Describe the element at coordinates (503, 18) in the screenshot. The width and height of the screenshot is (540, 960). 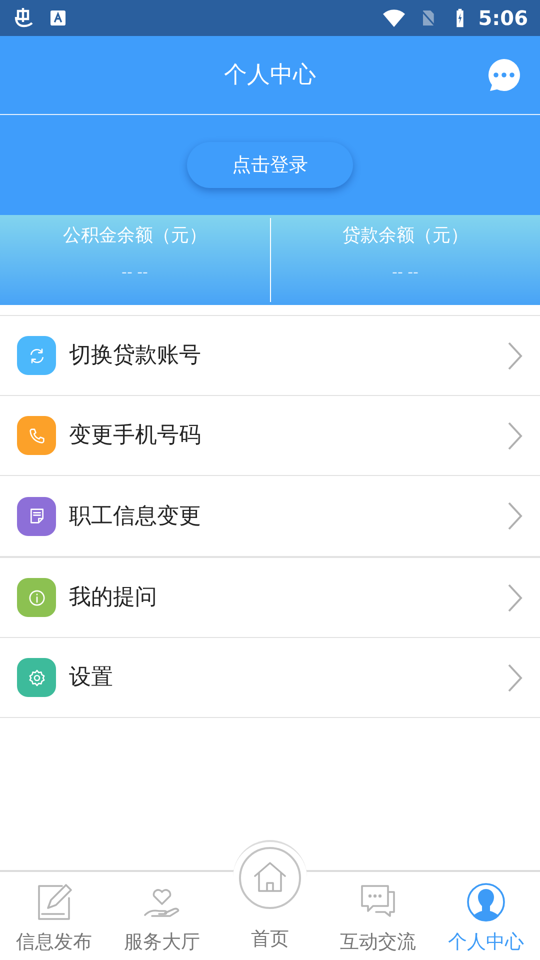
I see `status-time: 5:06` at that location.